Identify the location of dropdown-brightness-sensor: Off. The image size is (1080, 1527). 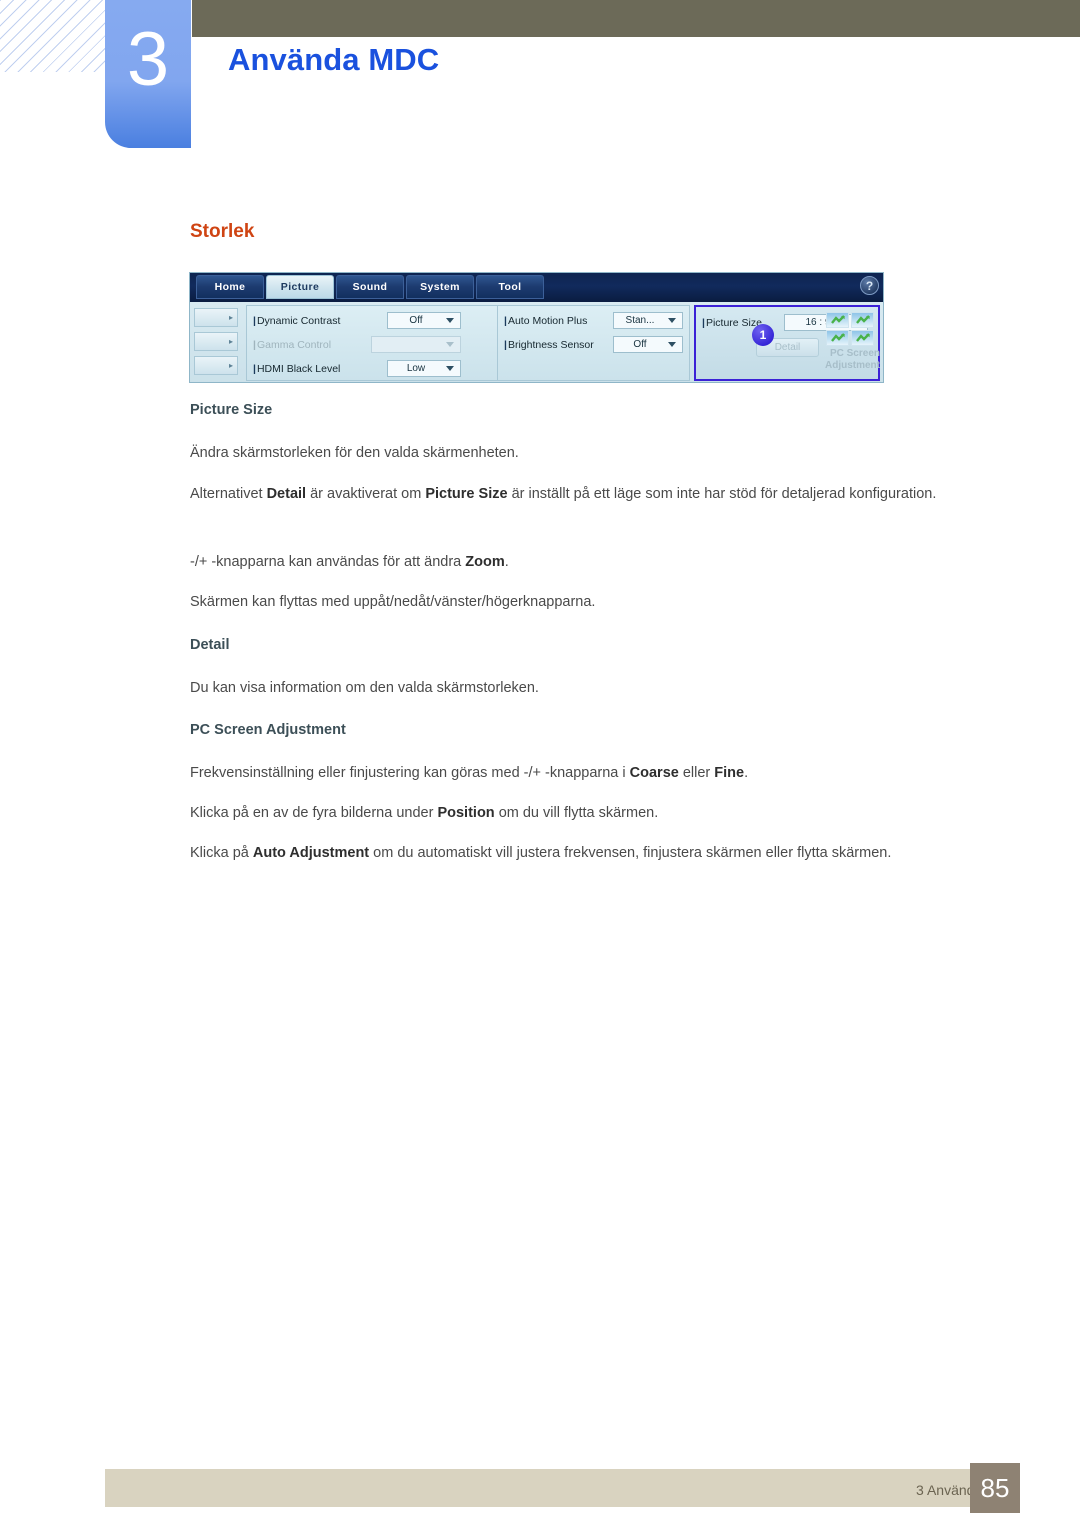
(648, 344).